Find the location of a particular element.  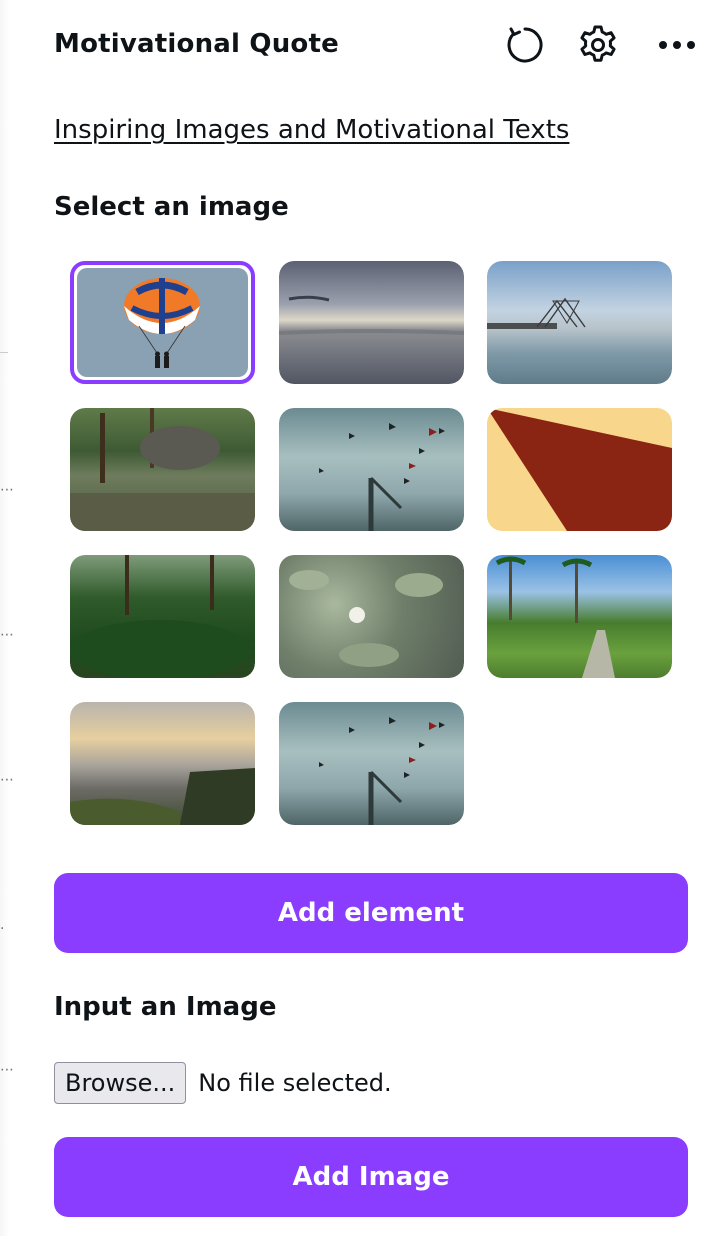

water-lilies-image is located at coordinates (371, 616).